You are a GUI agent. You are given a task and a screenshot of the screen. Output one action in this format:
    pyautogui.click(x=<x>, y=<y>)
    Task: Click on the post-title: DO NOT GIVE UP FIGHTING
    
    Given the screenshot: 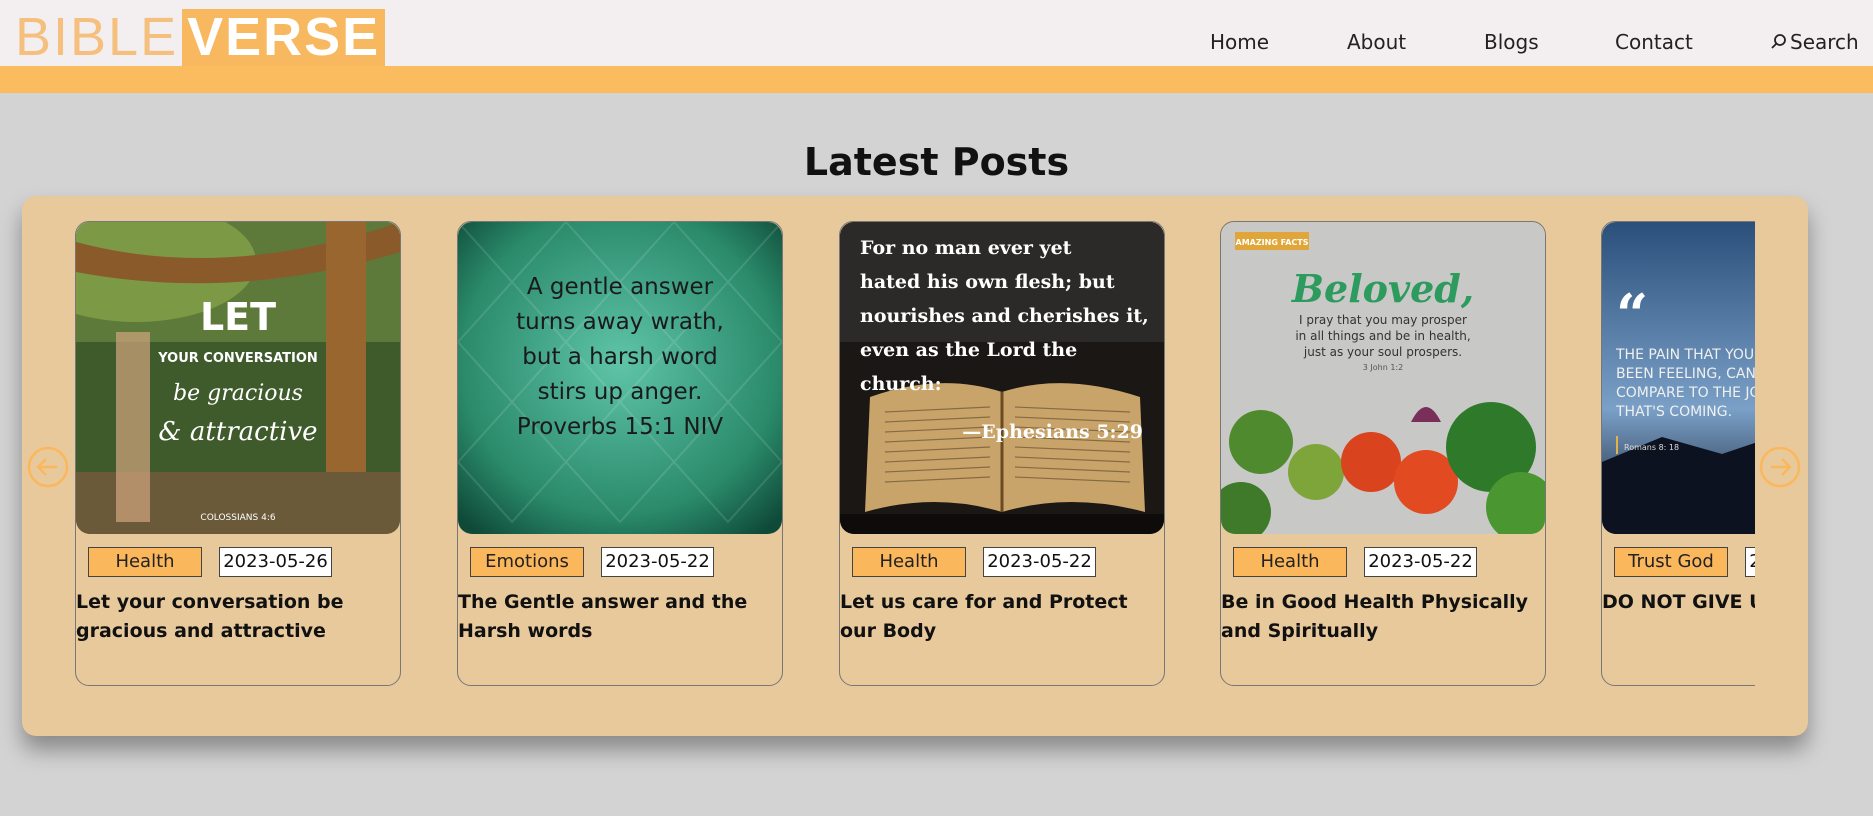 What is the action you would take?
    pyautogui.click(x=1678, y=602)
    